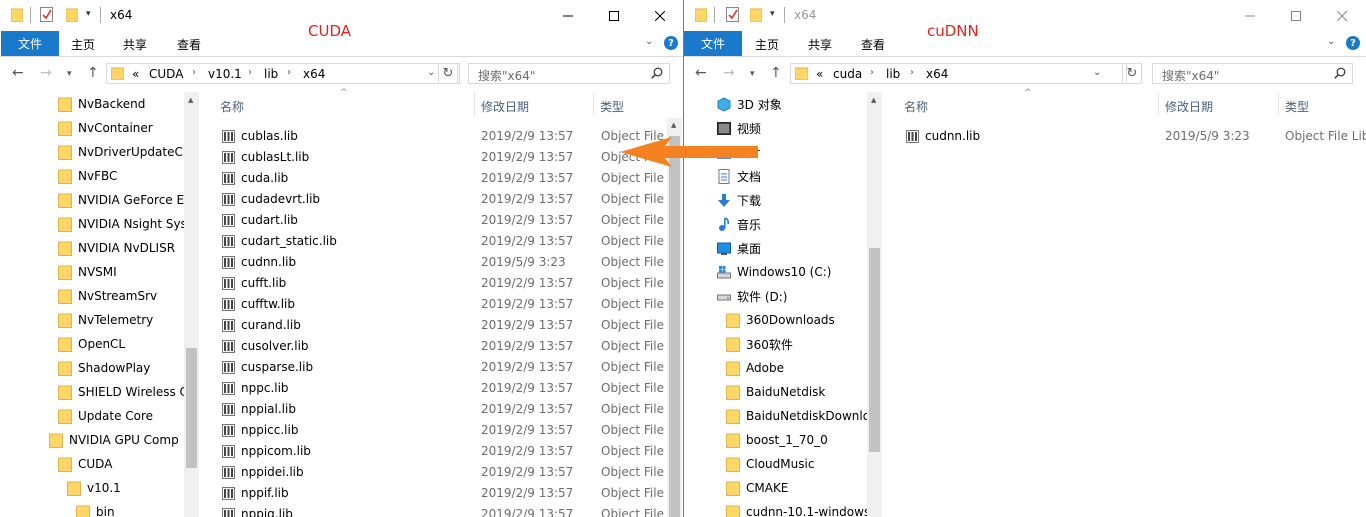  Describe the element at coordinates (334, 325) in the screenshot. I see `file-row: curand.lib 2019/2/9 13:57 Object File` at that location.